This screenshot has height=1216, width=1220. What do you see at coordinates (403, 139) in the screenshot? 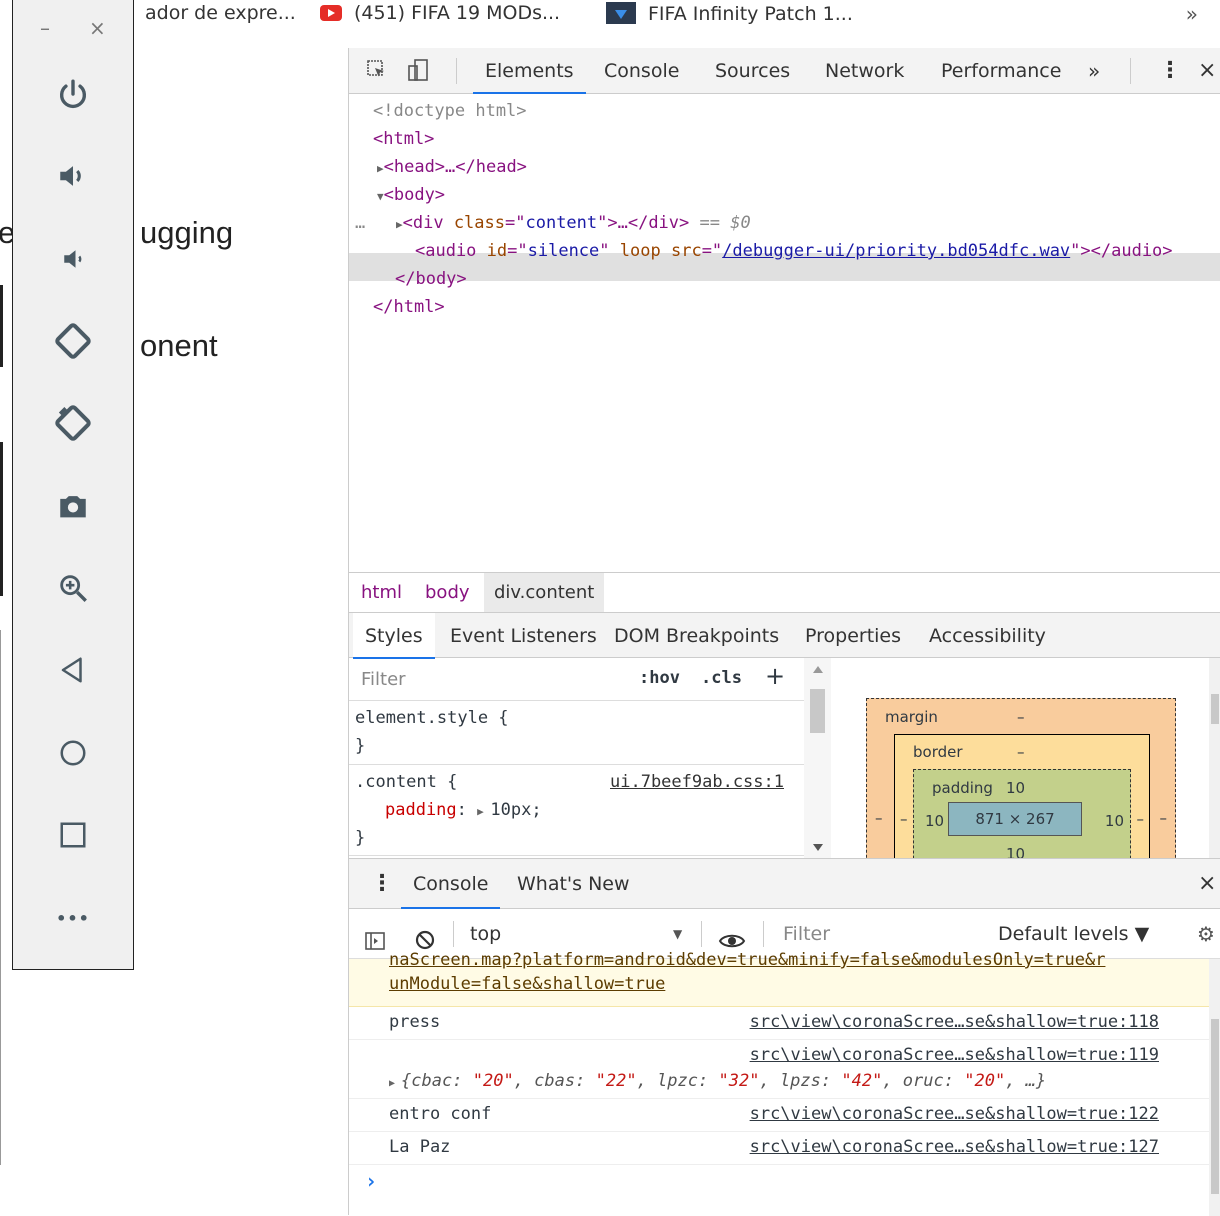
I see `tree-node-html: <html>` at bounding box center [403, 139].